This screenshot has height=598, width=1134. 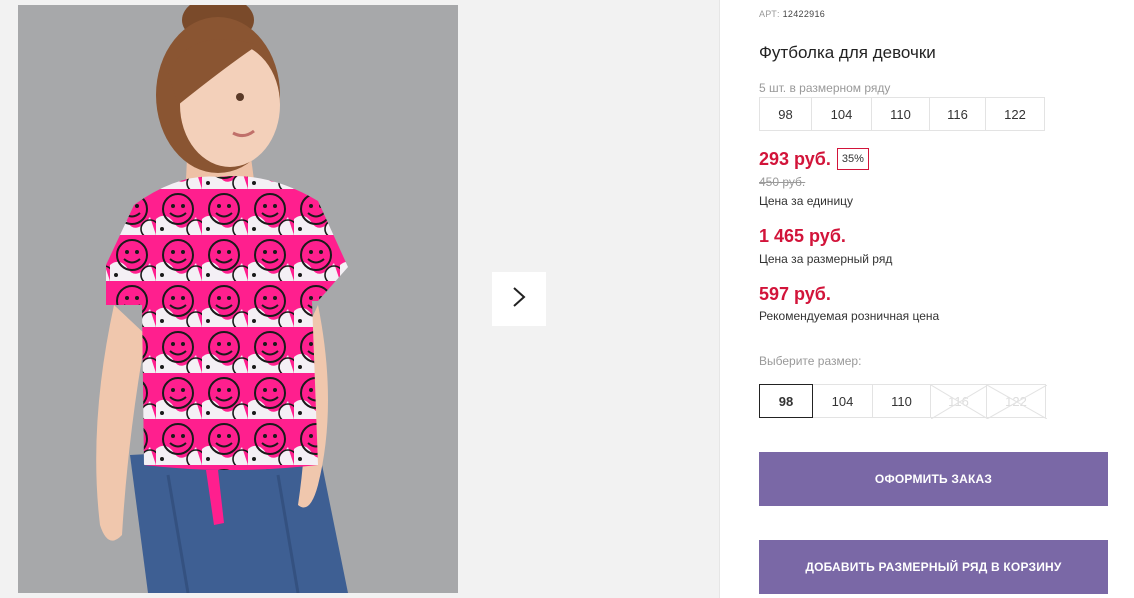 What do you see at coordinates (852, 159) in the screenshot?
I see `discount-badge: 35%` at bounding box center [852, 159].